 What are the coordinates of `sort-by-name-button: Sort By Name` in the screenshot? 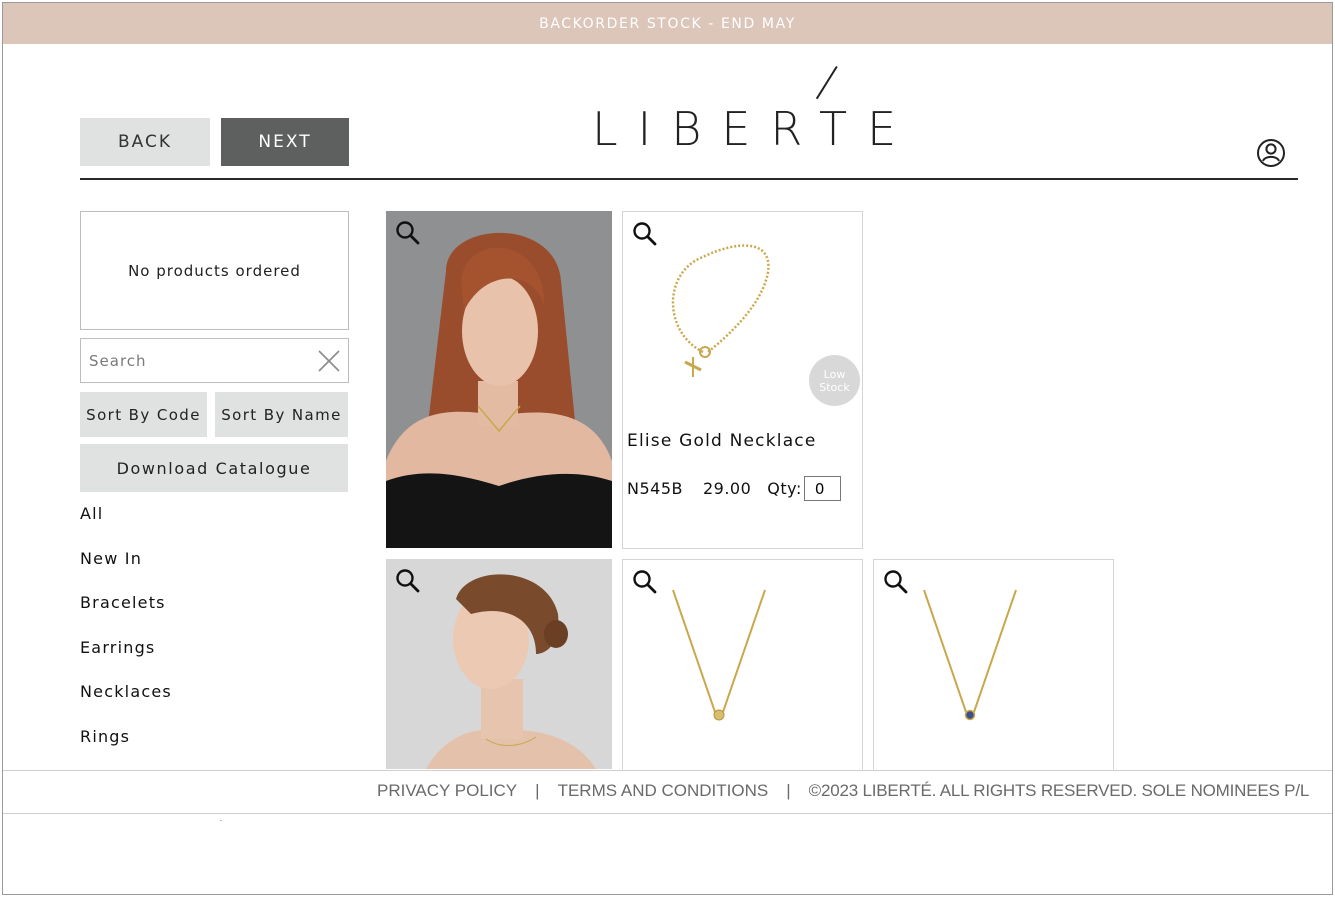 It's located at (281, 414).